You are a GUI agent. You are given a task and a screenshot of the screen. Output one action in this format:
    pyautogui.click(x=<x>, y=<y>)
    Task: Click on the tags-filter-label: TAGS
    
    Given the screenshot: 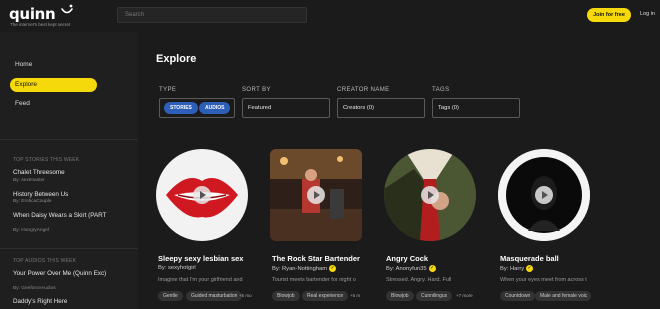 What is the action you would take?
    pyautogui.click(x=441, y=90)
    